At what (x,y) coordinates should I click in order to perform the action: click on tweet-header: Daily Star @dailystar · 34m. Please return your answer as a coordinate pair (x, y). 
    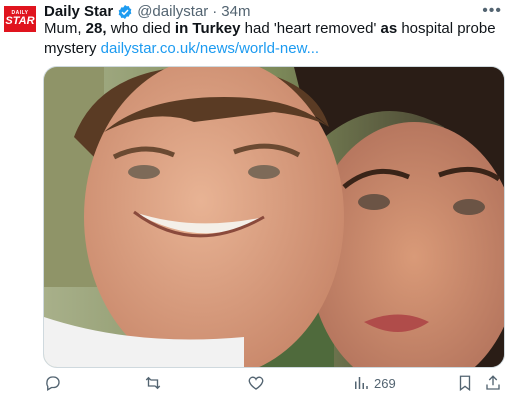
    Looking at the image, I should click on (258, 11).